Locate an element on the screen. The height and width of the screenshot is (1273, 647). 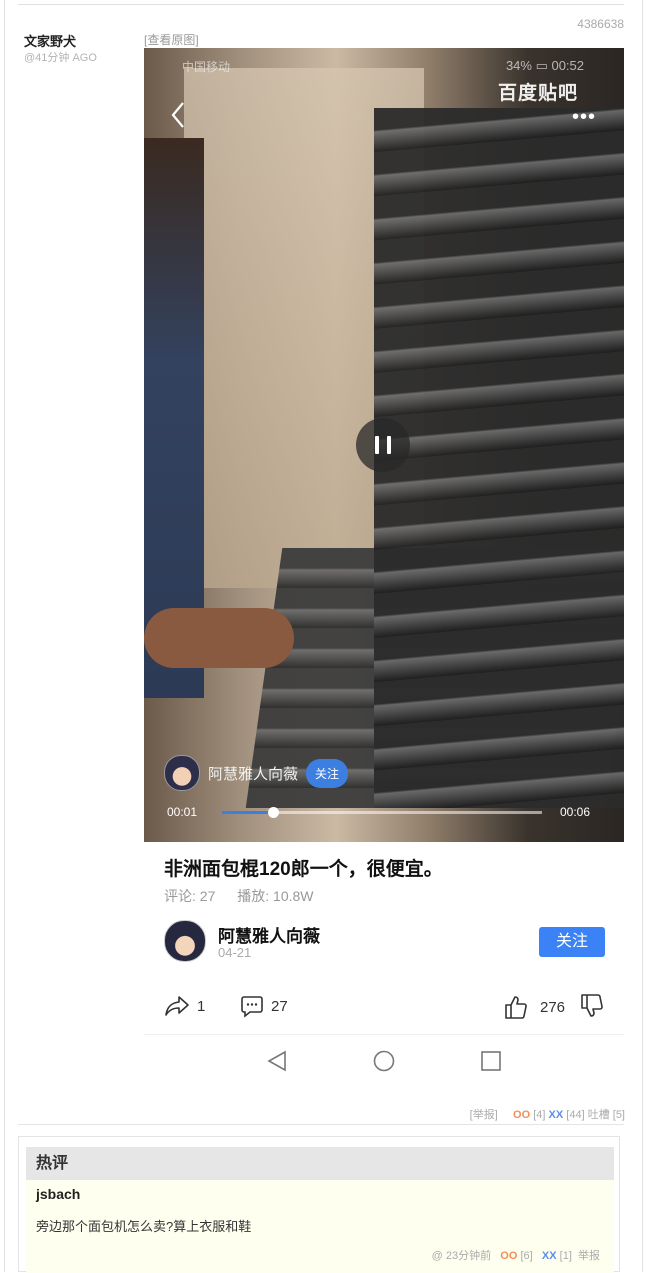
hot-comments-heading: 热评 is located at coordinates (320, 1163).